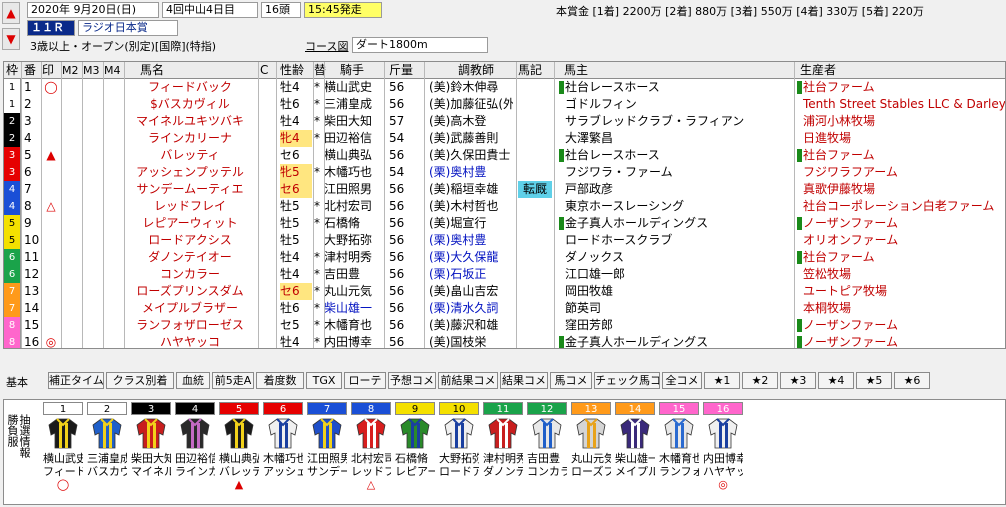  What do you see at coordinates (401, 70) in the screenshot?
I see `col-weight: 斤量` at bounding box center [401, 70].